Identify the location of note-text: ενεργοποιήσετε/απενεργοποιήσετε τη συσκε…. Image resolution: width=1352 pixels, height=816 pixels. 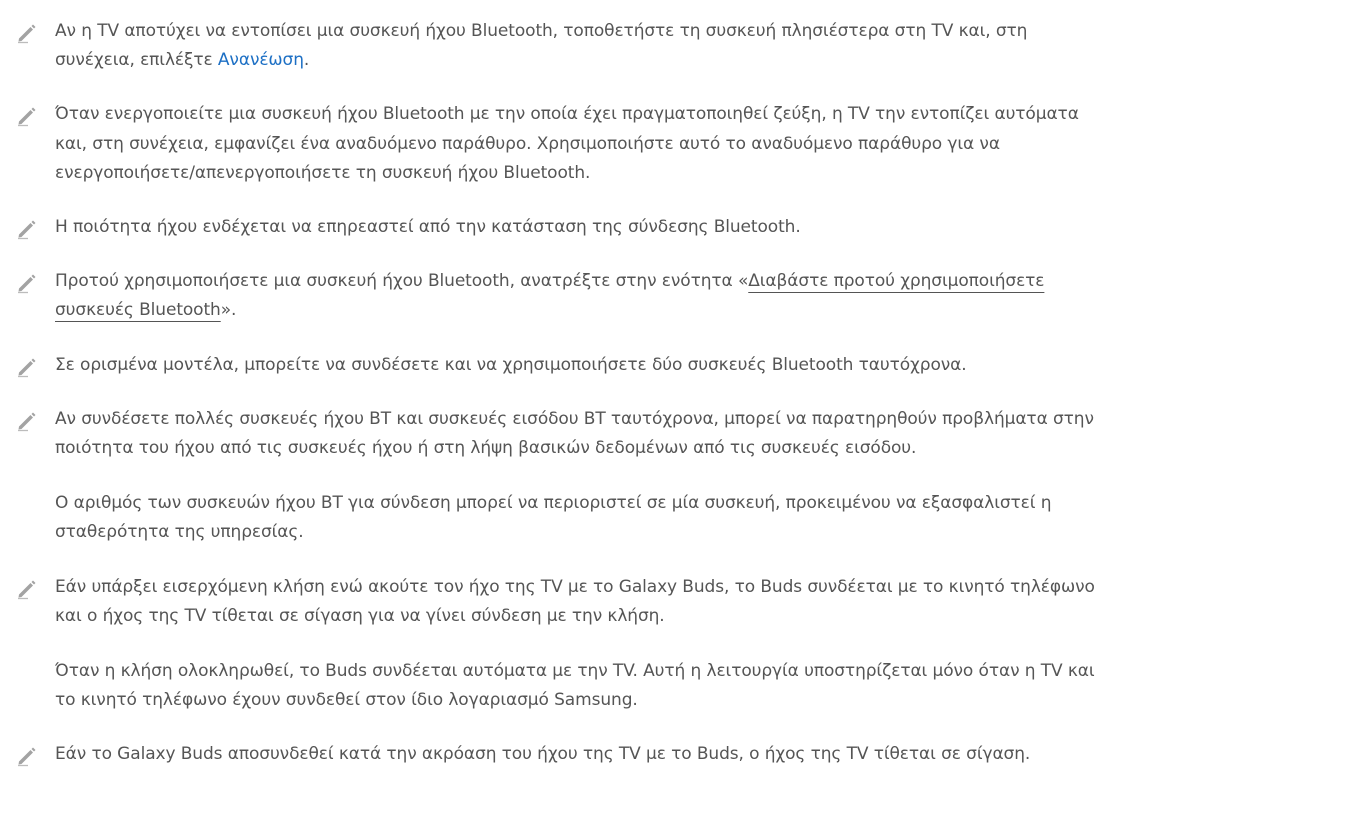
(323, 173).